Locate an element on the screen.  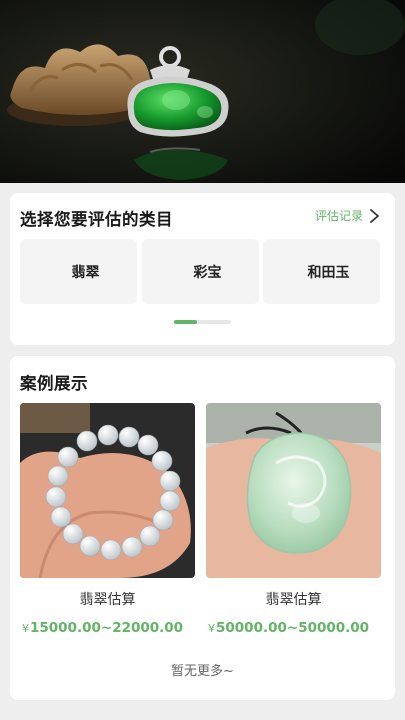
case-price: ¥50000.00~50000.00 is located at coordinates (288, 628).